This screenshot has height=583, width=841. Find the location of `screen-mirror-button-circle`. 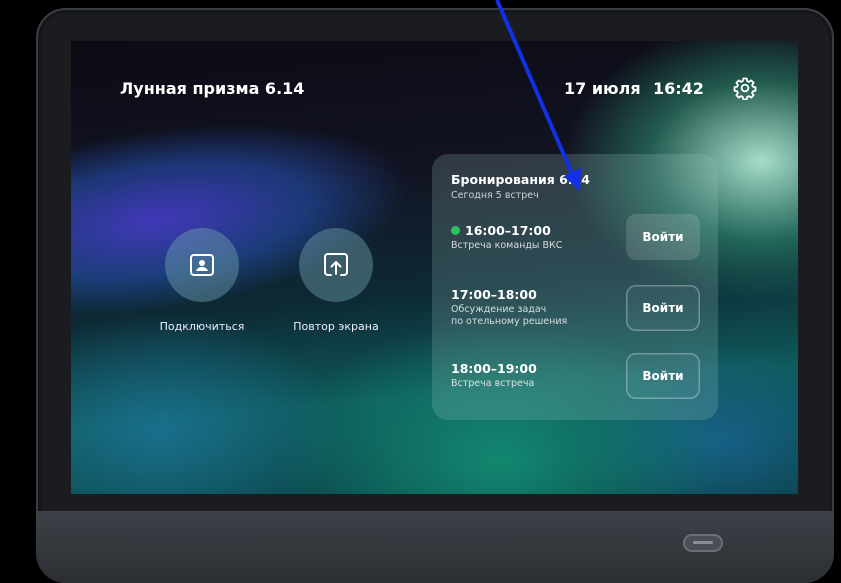

screen-mirror-button-circle is located at coordinates (336, 265).